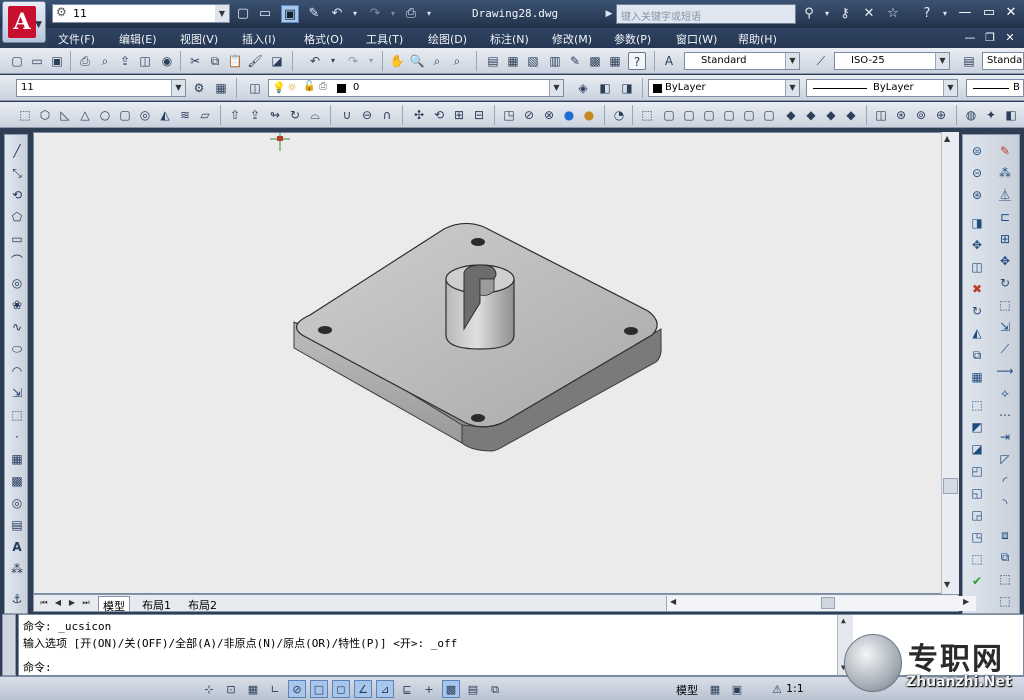  I want to click on gear-icon: ⚙, so click(199, 88).